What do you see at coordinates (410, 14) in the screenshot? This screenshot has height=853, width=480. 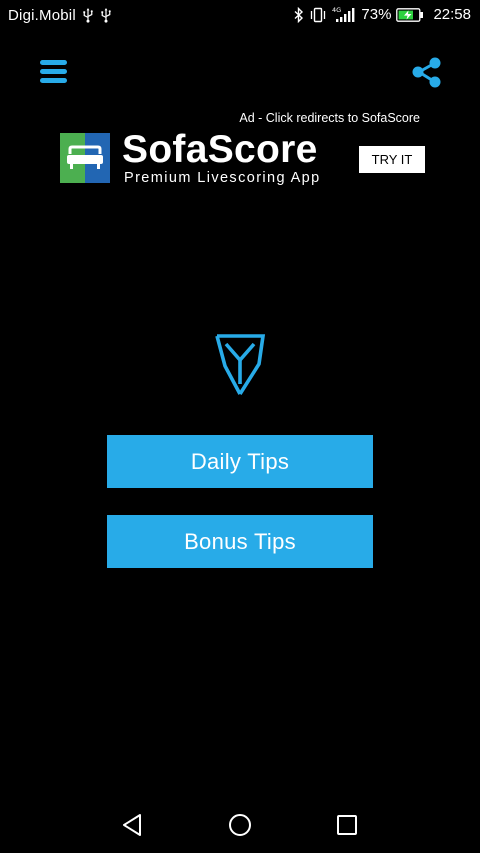 I see `battery-charging-icon` at bounding box center [410, 14].